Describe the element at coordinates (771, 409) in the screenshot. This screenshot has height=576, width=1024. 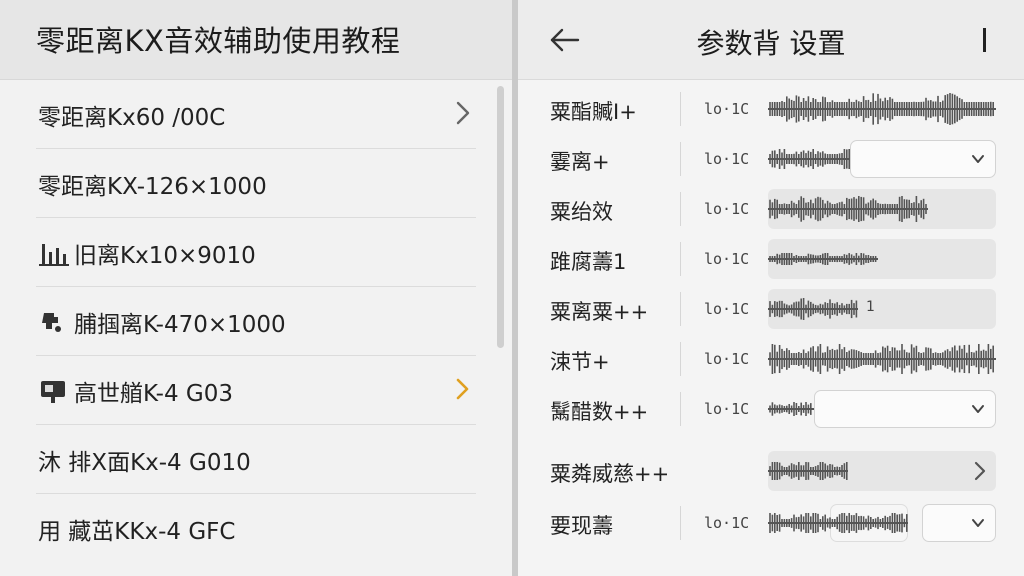
I see `param-row: 鬗醋数++ lo·1C` at that location.